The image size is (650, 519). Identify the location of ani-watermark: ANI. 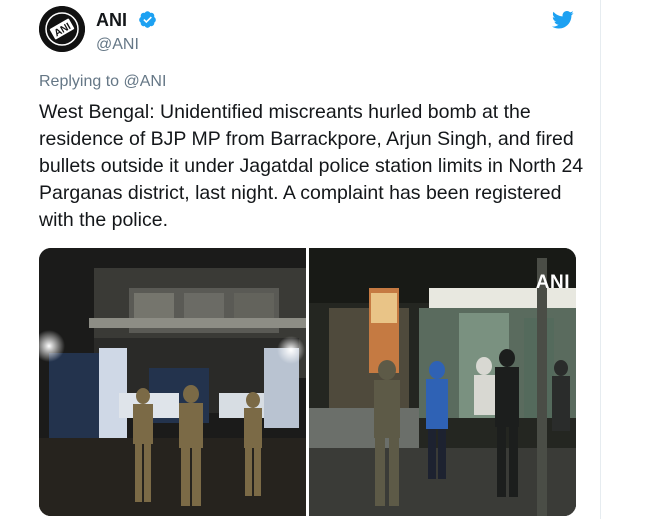
(552, 282).